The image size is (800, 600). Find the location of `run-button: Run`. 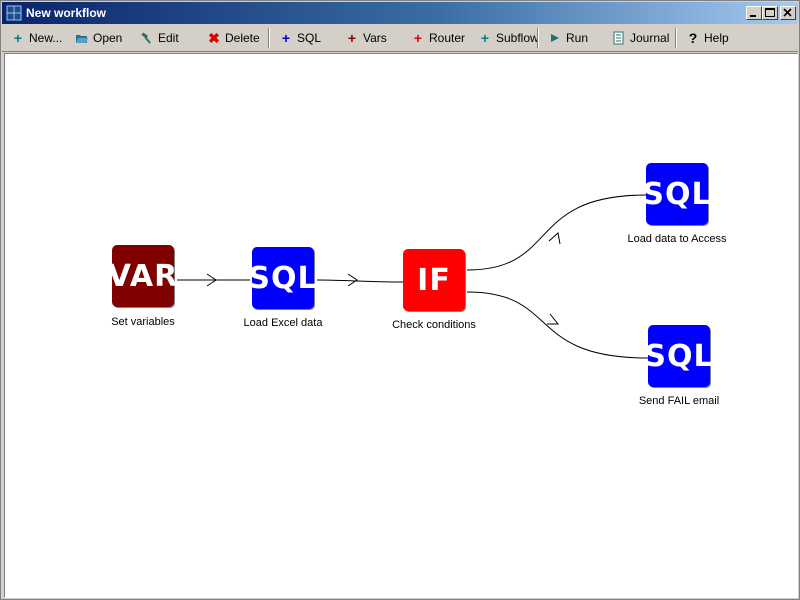

run-button: Run is located at coordinates (568, 38).